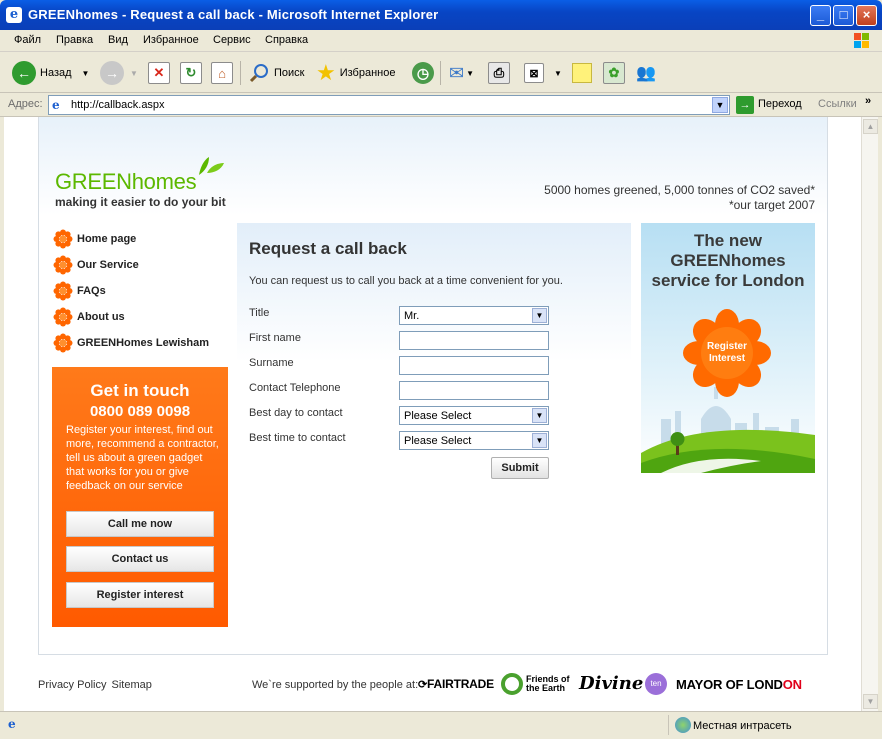  I want to click on telephone-label: Contact Telephone, so click(295, 388).